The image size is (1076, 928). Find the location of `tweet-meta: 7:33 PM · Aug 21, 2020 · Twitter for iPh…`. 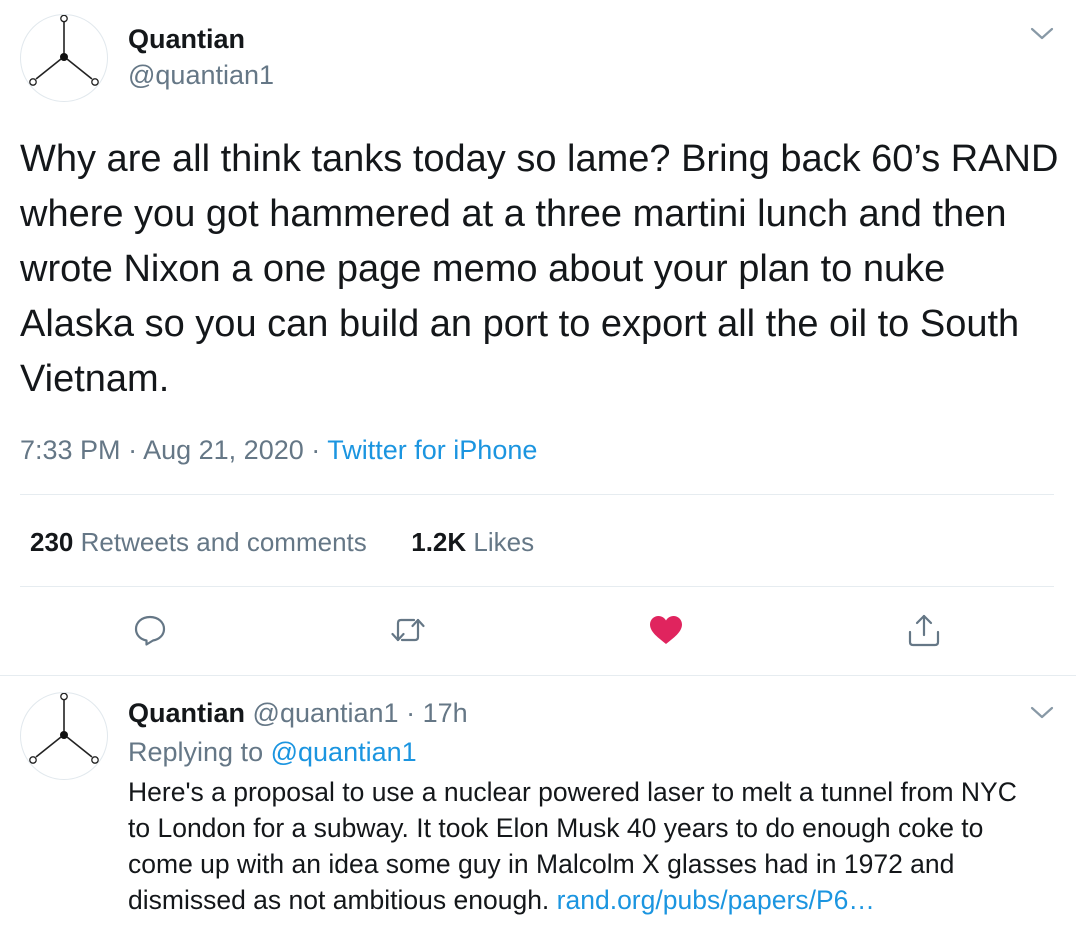

tweet-meta: 7:33 PM · Aug 21, 2020 · Twitter for iPh… is located at coordinates (278, 450).